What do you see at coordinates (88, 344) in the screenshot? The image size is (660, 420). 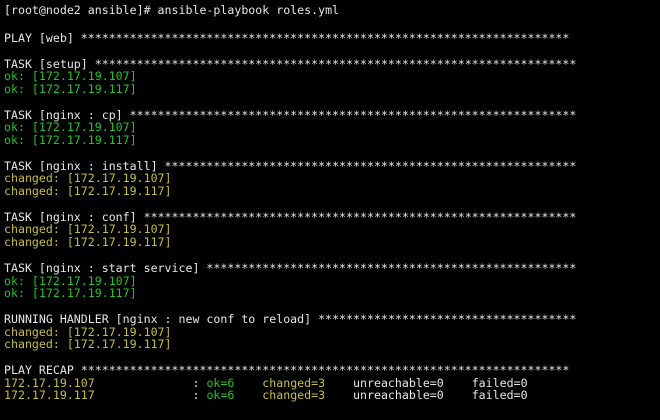 I see `handler-result-line: changed: [172.17.19.117]` at bounding box center [88, 344].